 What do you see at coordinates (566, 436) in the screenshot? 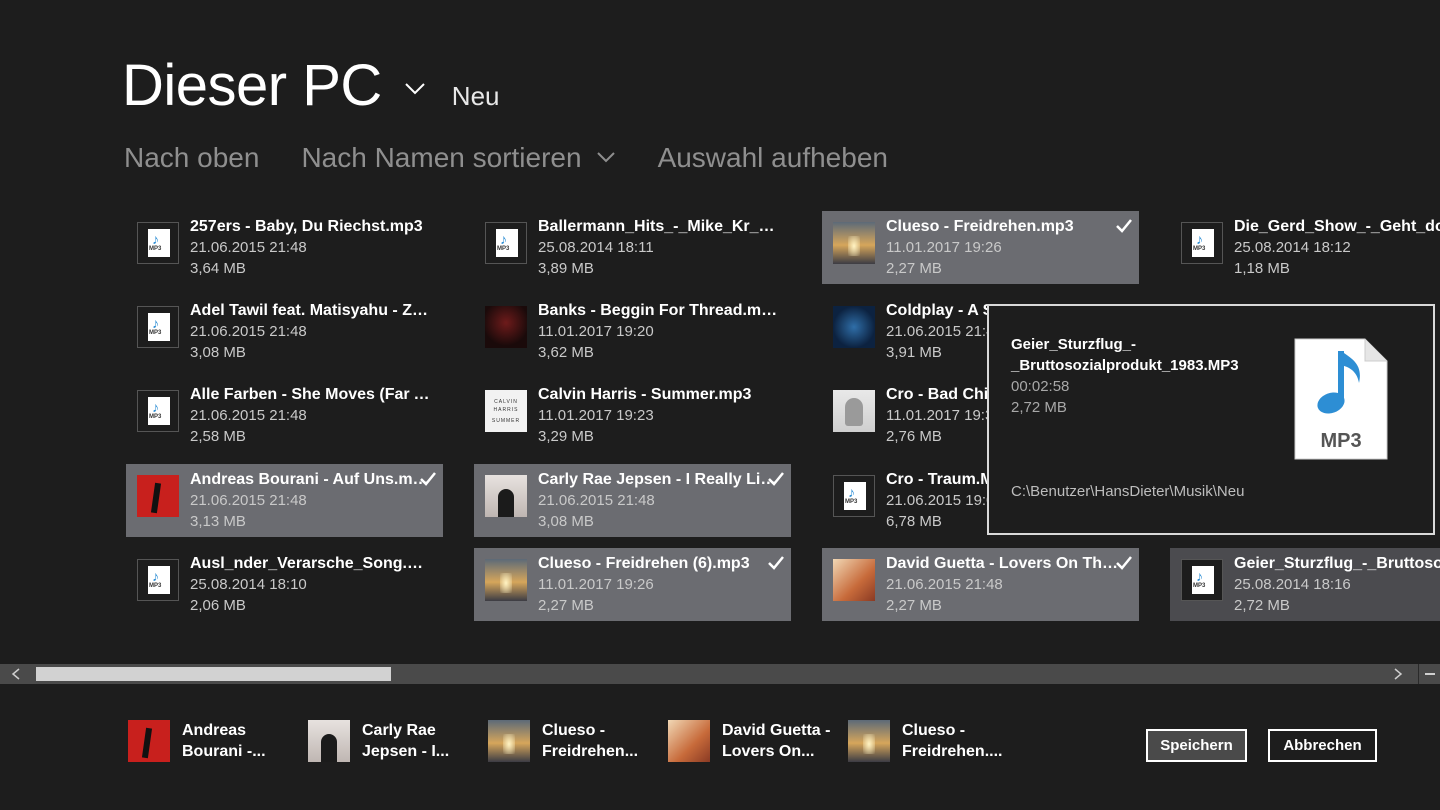
I see `file-size: 3,29 MB` at bounding box center [566, 436].